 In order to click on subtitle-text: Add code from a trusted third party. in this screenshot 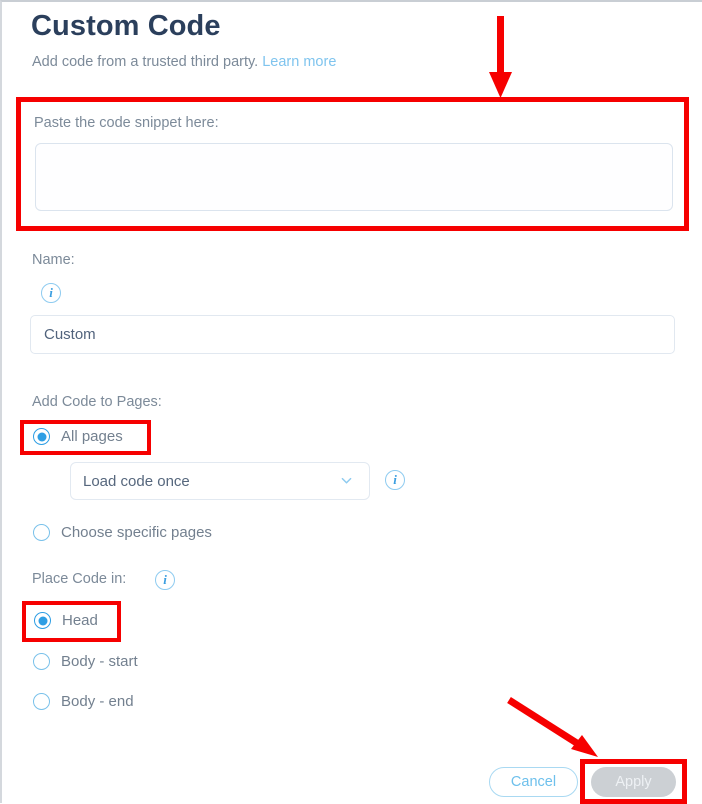, I will do `click(145, 62)`.